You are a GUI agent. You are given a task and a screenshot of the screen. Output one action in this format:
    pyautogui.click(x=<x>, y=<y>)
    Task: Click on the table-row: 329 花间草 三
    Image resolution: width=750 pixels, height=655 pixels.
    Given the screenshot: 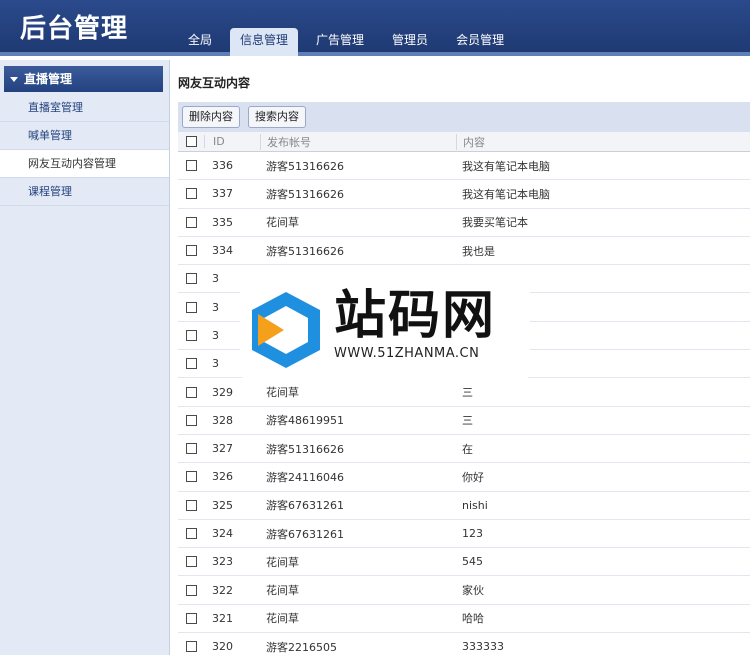 What is the action you would take?
    pyautogui.click(x=464, y=392)
    